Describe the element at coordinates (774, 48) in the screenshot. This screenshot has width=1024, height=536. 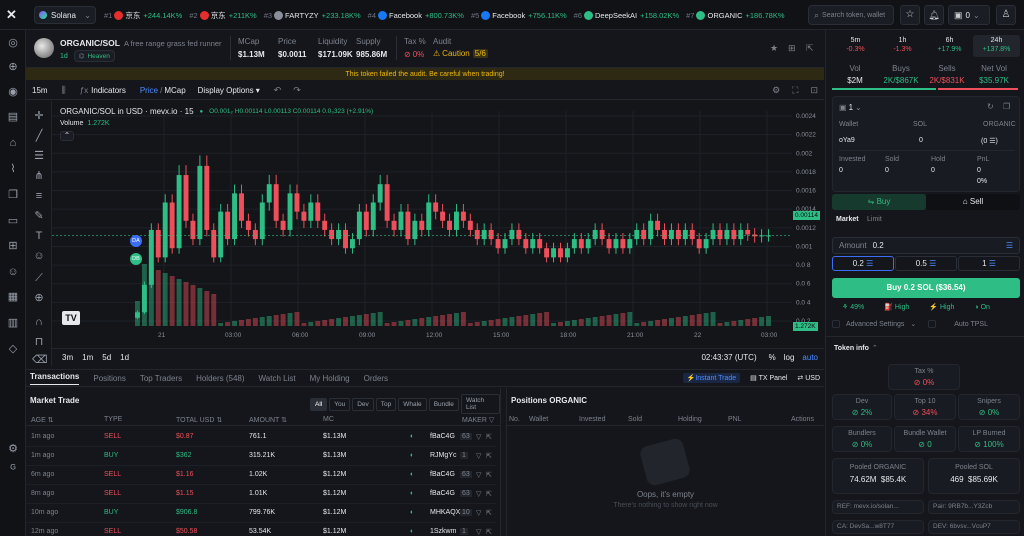
I see `star-icon: ★` at that location.